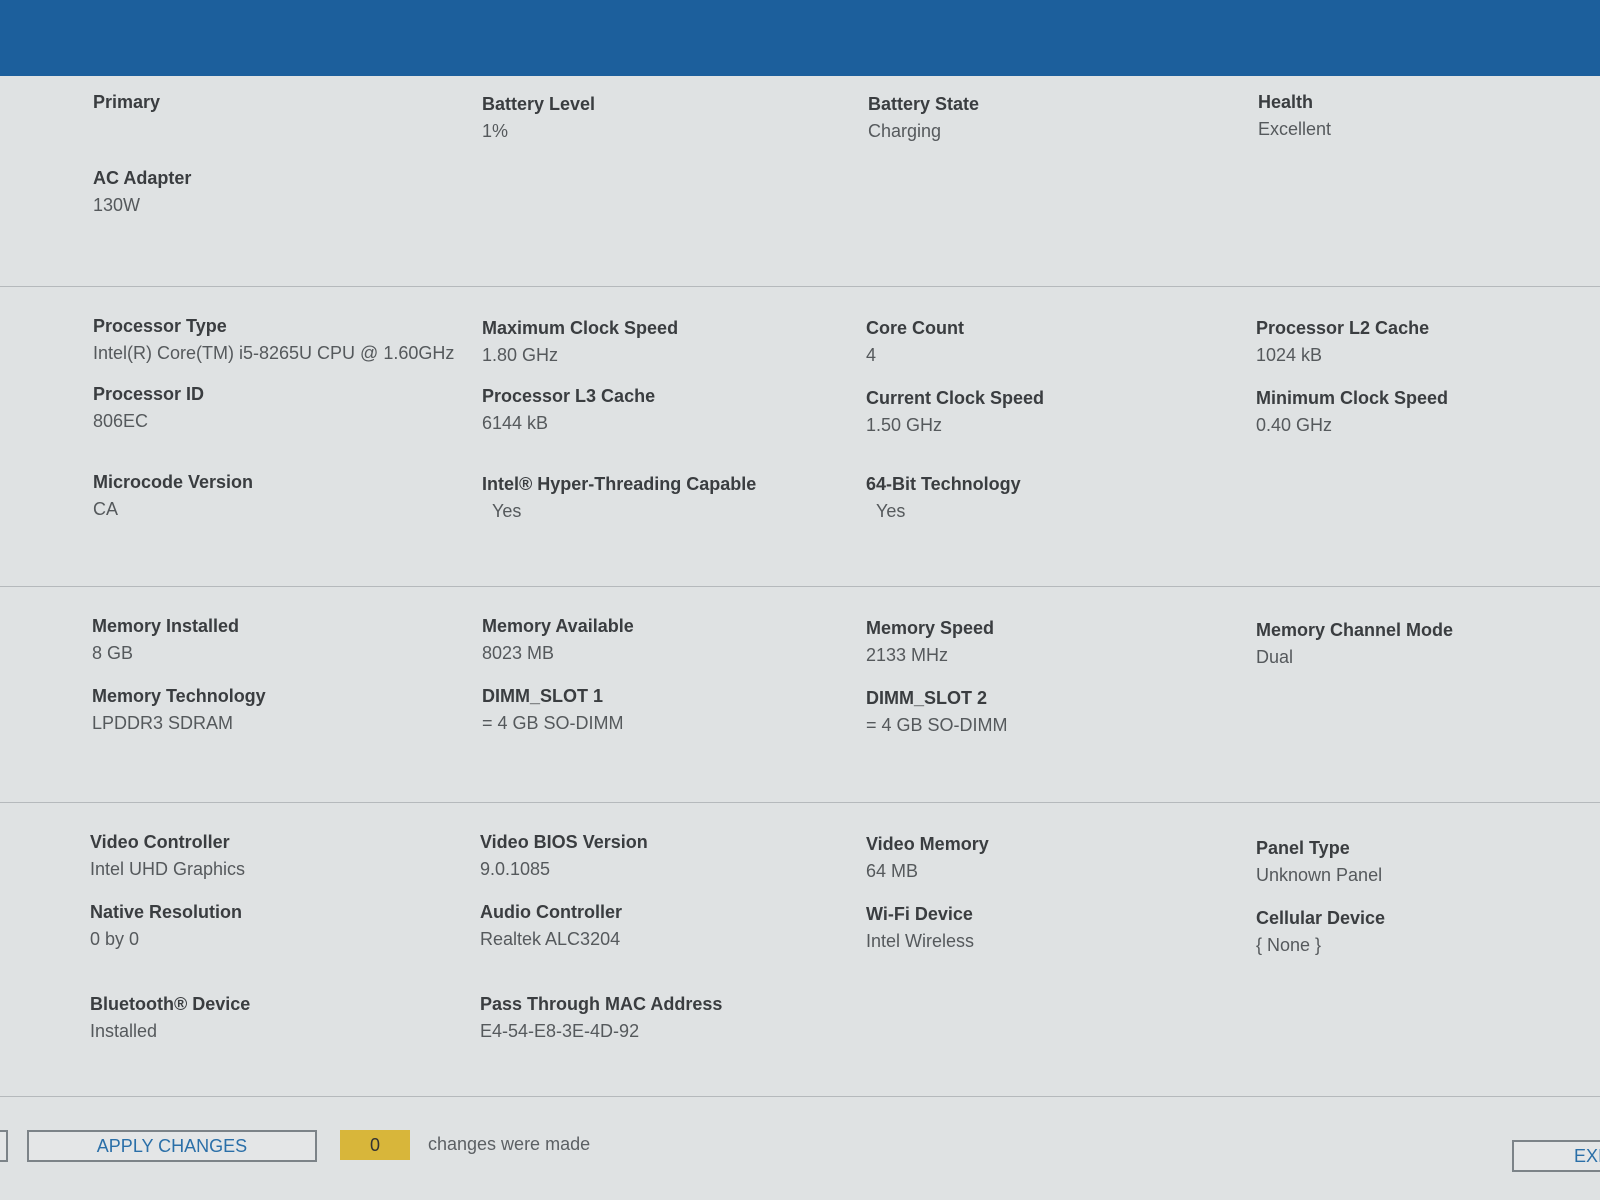 Image resolution: width=1600 pixels, height=1200 pixels. Describe the element at coordinates (160, 842) in the screenshot. I see `video-controller-label: Video Controller` at that location.